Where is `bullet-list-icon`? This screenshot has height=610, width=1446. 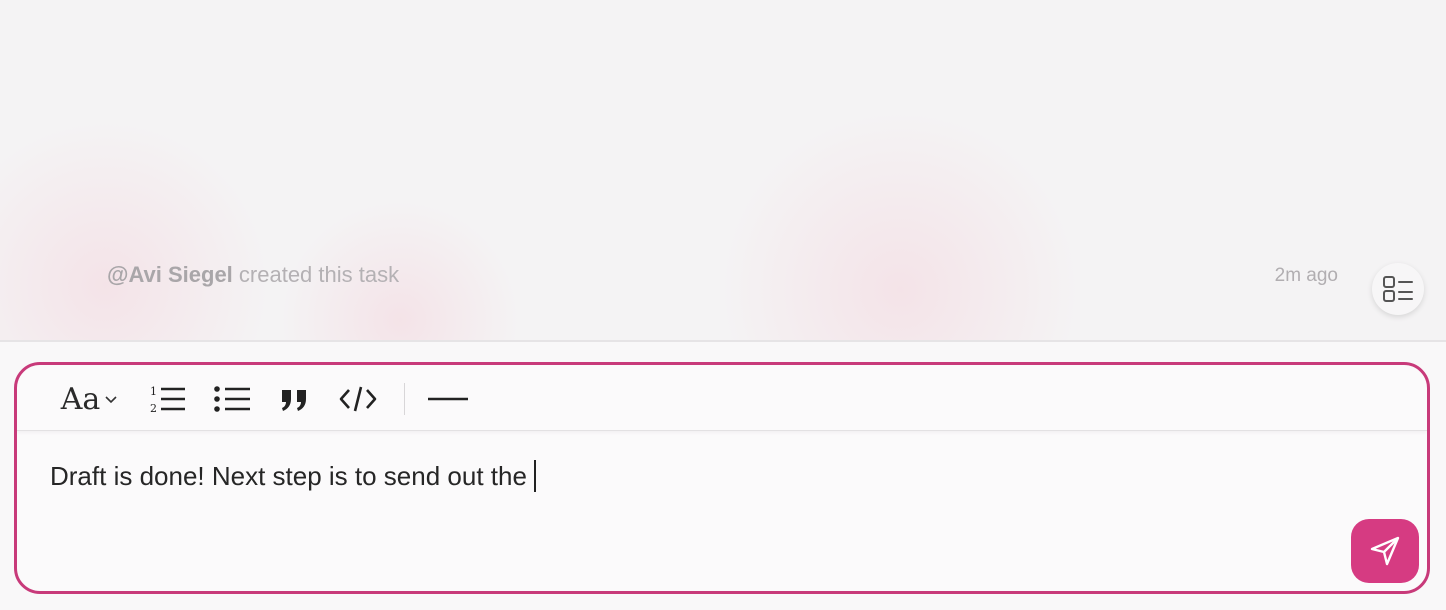
bullet-list-icon is located at coordinates (232, 399).